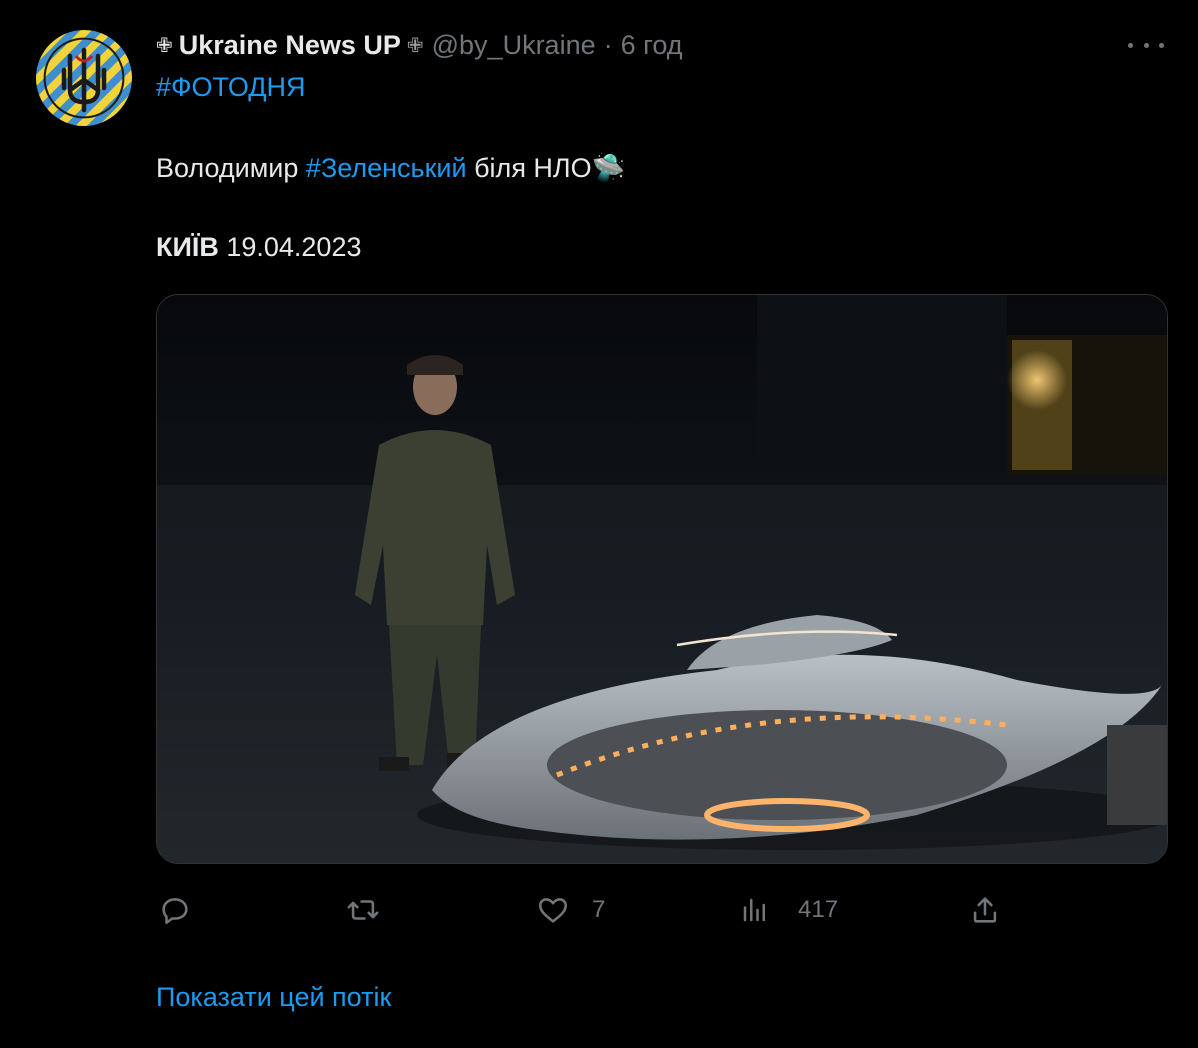  I want to click on hashtag-photo-of-day: #ФОТОДНЯ, so click(231, 87).